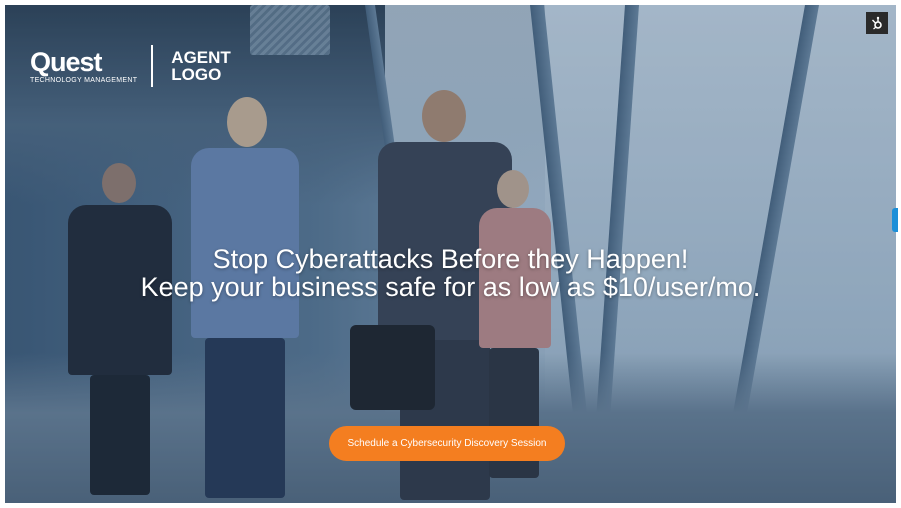 The image size is (901, 508). I want to click on agent-logo-line2: LOGO, so click(196, 74).